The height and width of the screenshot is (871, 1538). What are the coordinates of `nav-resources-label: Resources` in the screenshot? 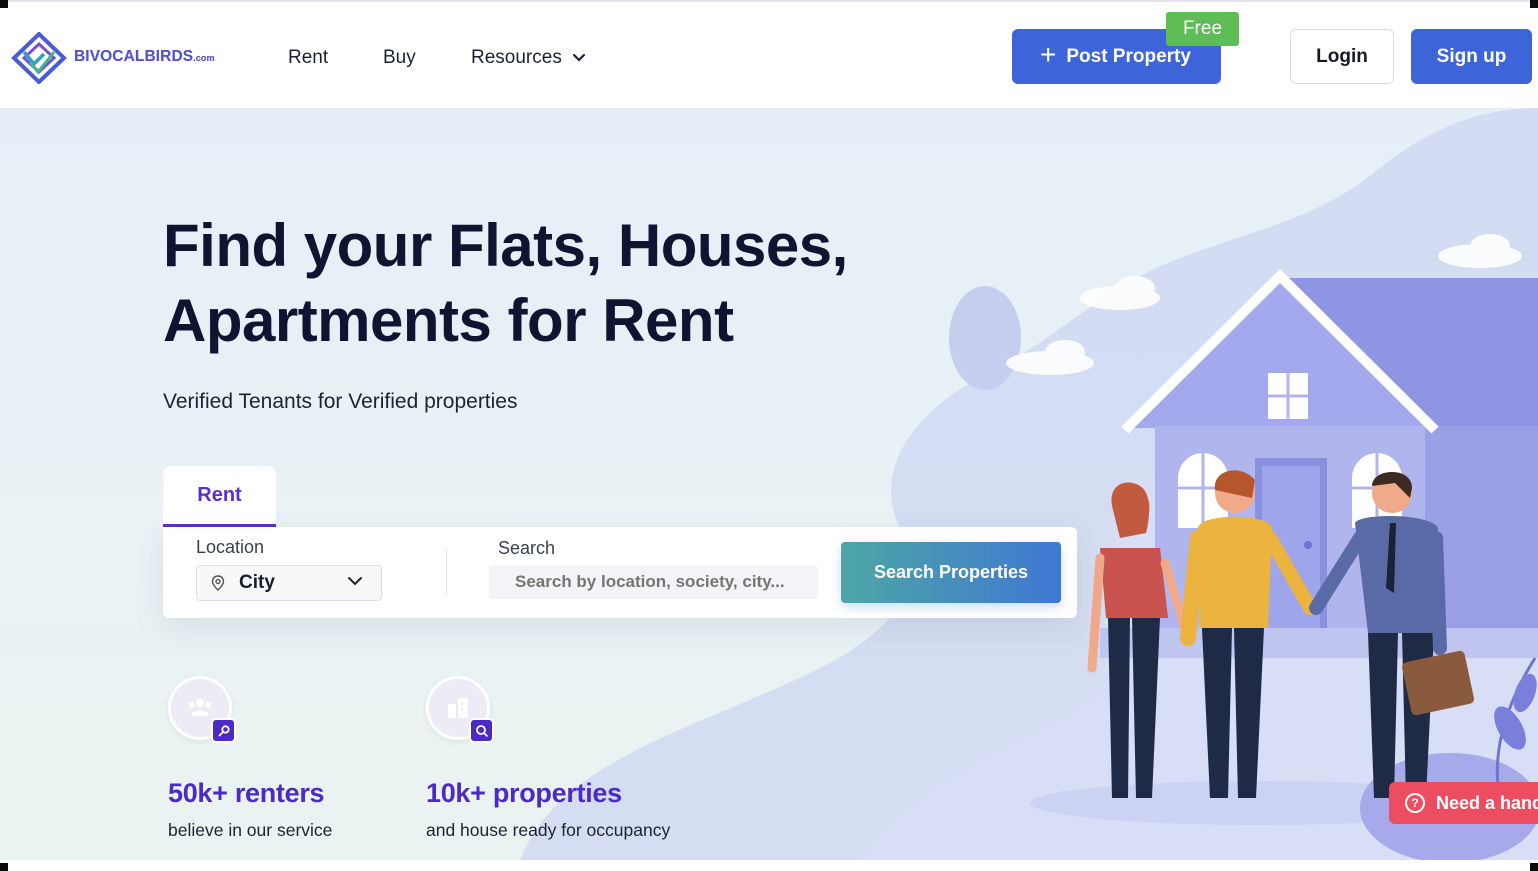 It's located at (516, 57).